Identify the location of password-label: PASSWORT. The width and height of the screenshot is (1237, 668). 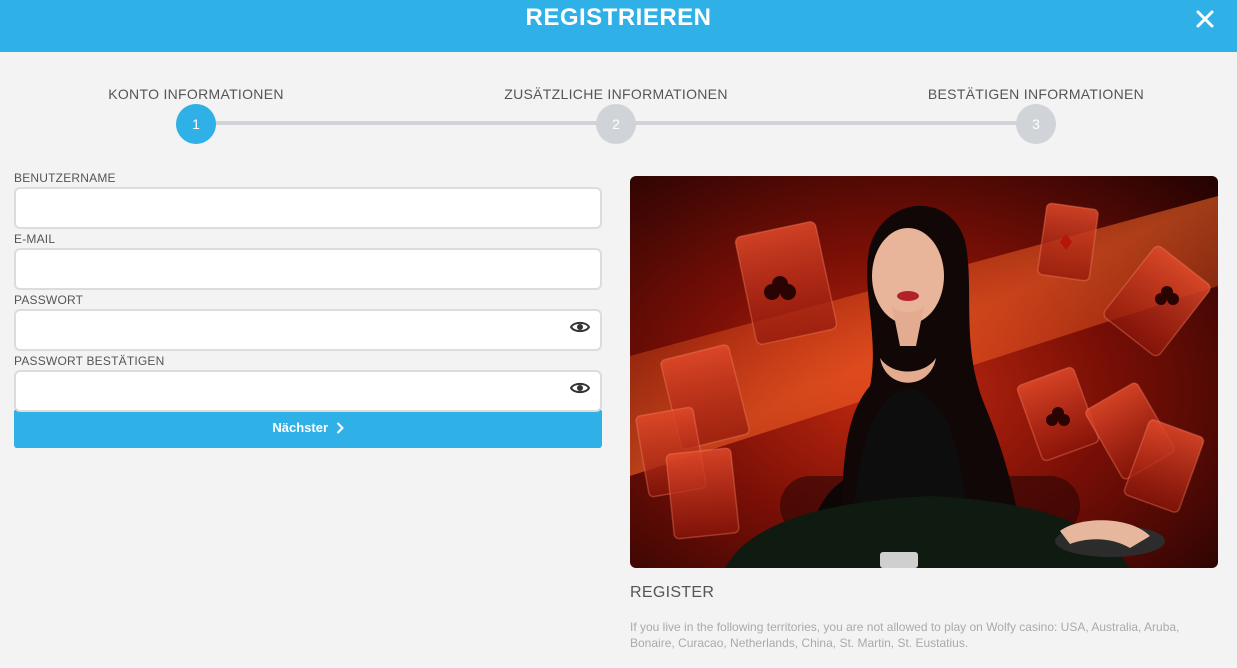
(49, 300).